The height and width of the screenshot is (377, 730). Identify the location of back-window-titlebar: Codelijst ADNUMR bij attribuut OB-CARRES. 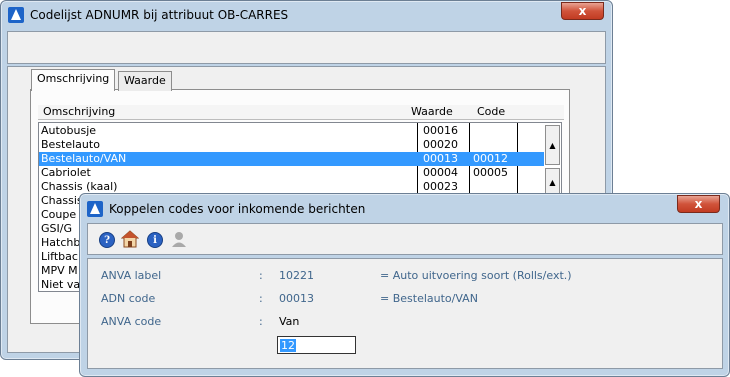
(306, 15).